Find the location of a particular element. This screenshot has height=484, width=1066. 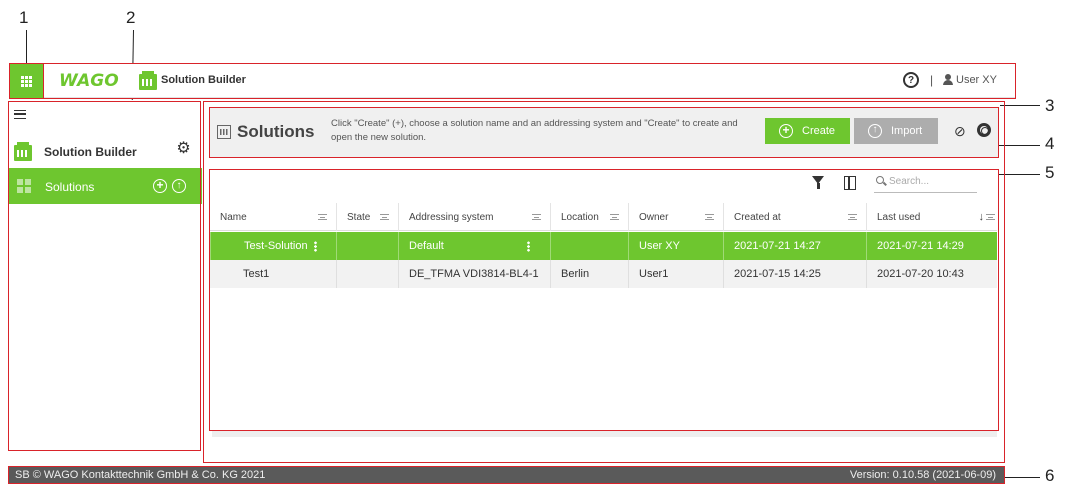

sidebar-item-solutions: Solutions + ↑ is located at coordinates (105, 186).